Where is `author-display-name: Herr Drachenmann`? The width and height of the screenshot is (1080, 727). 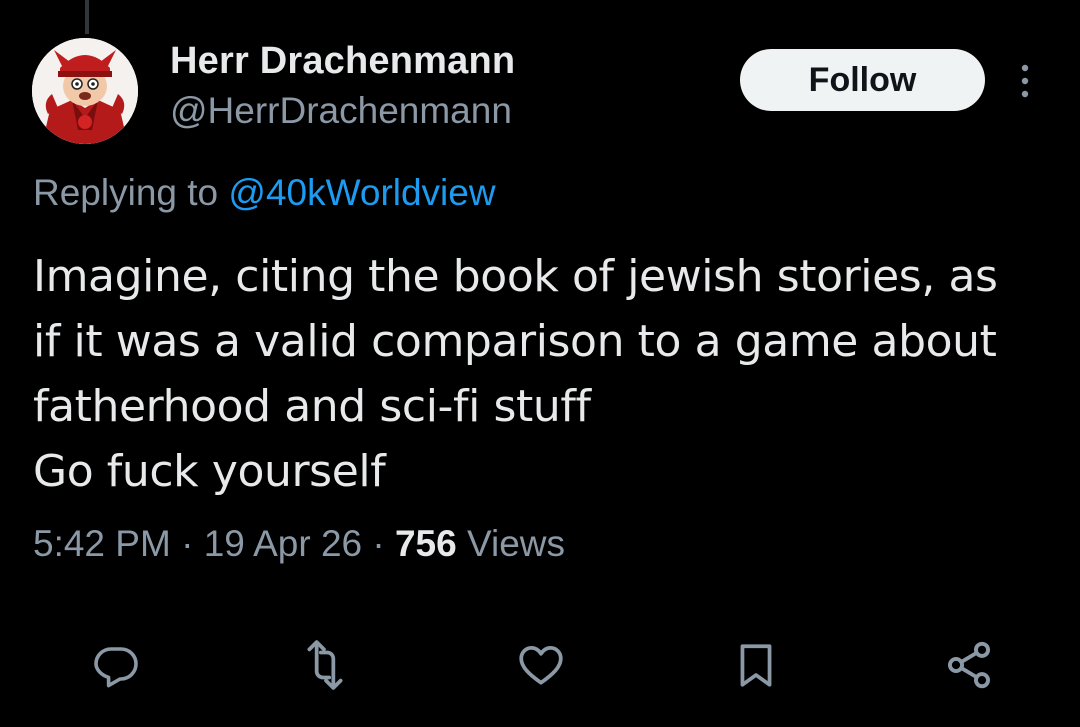 author-display-name: Herr Drachenmann is located at coordinates (342, 61).